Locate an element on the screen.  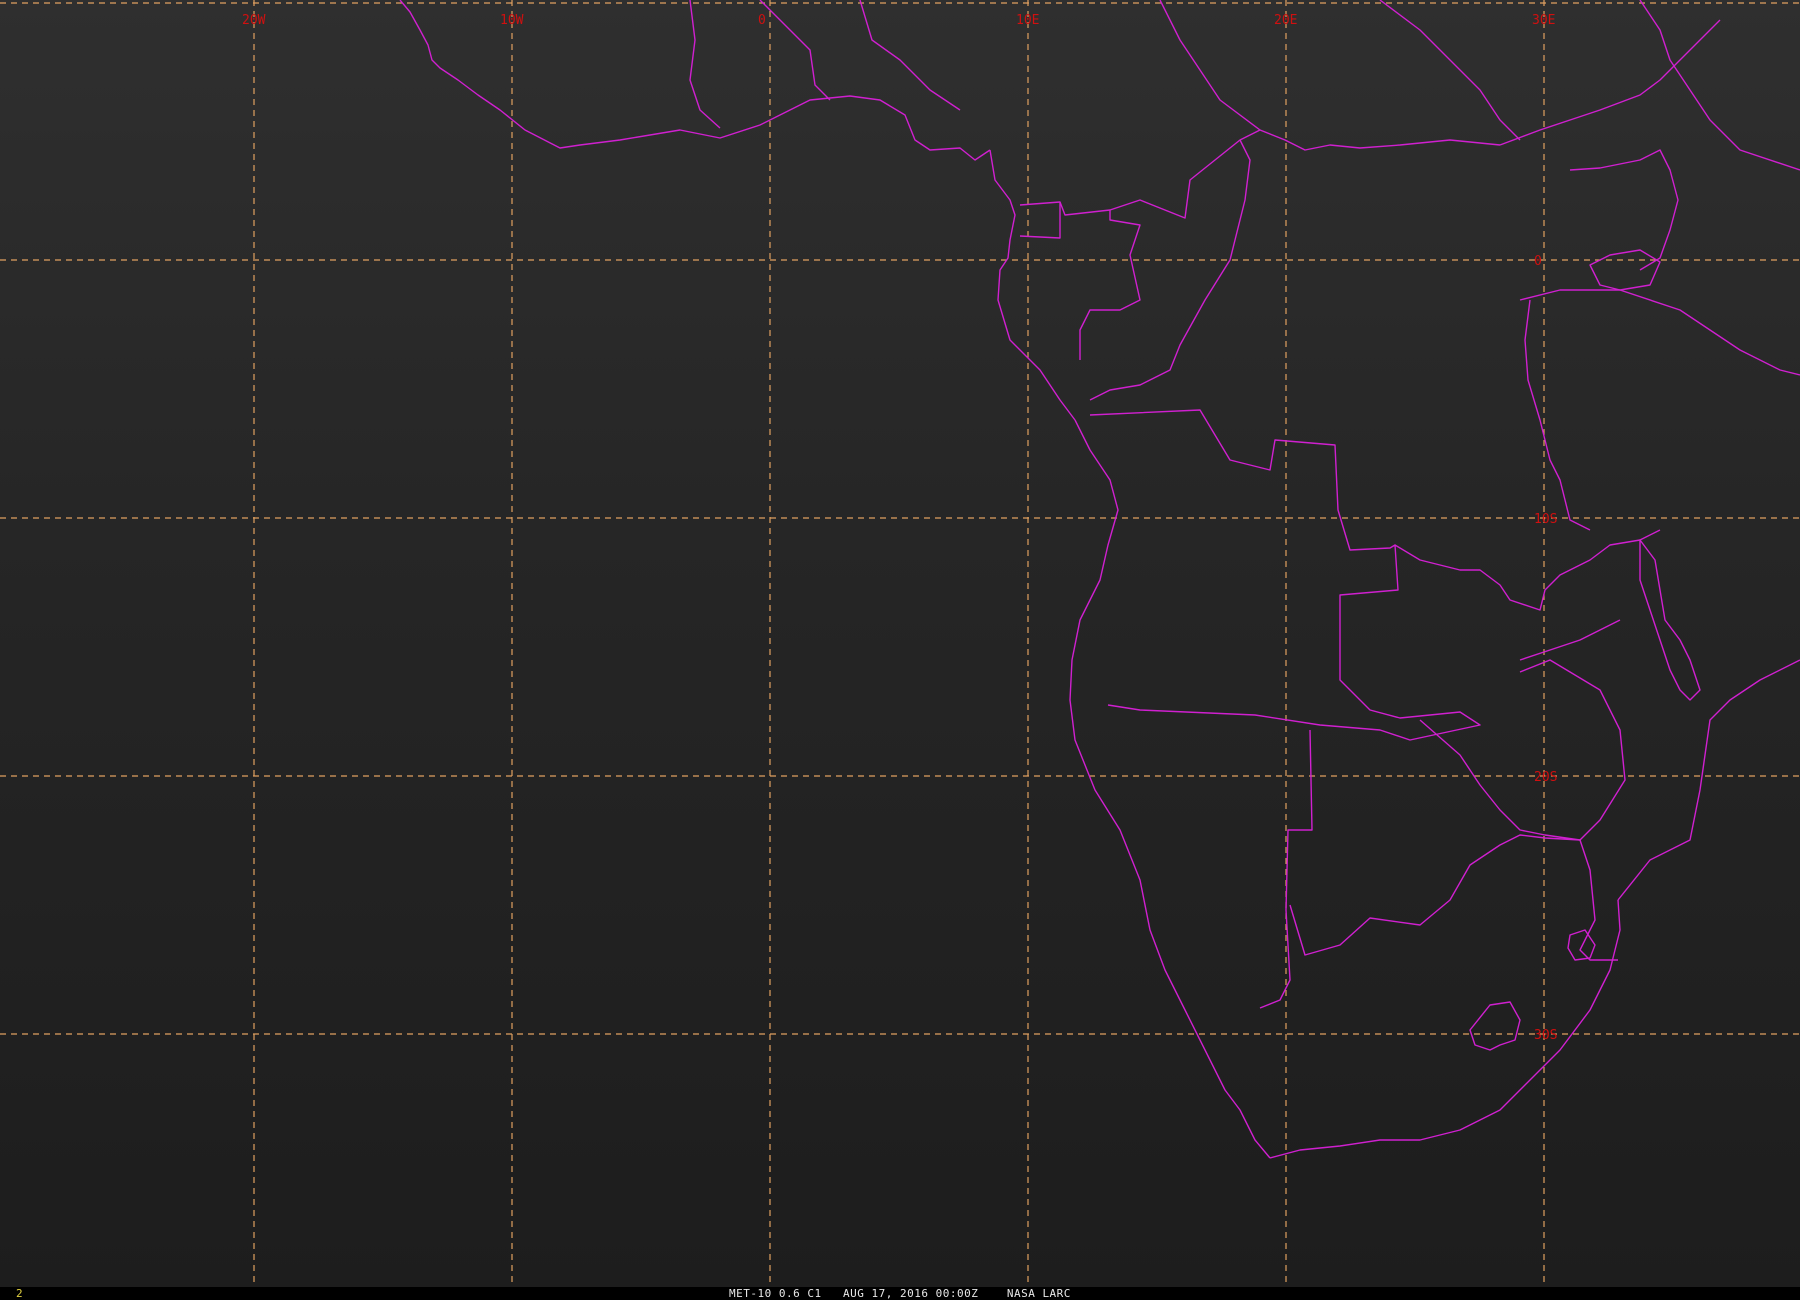
sahel-borders is located at coordinates (1479, 85).